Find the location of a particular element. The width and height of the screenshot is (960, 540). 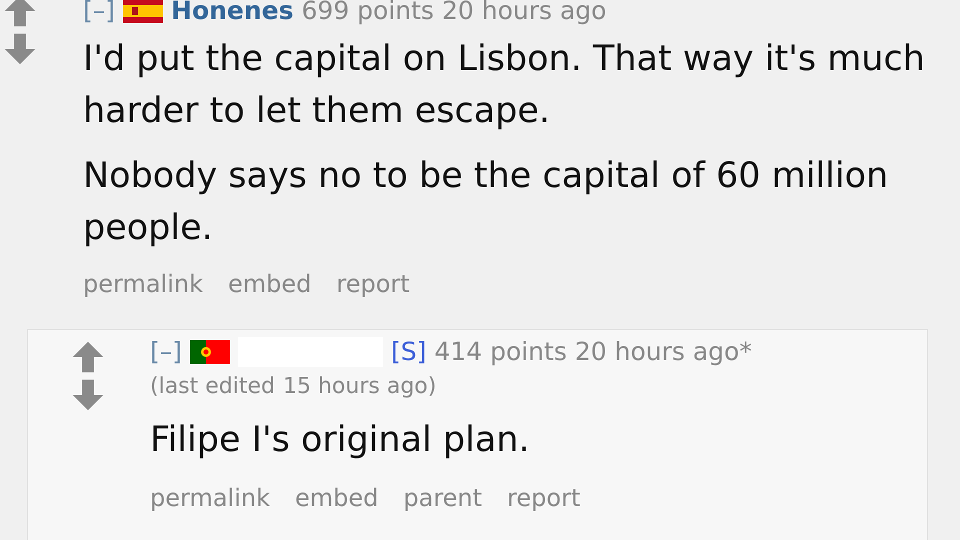

author-link: Honenes is located at coordinates (232, 13).